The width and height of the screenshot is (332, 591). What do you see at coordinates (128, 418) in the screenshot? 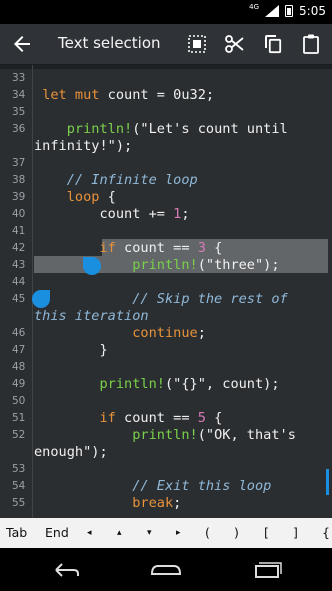
I see `line-code: if count == 5 {` at bounding box center [128, 418].